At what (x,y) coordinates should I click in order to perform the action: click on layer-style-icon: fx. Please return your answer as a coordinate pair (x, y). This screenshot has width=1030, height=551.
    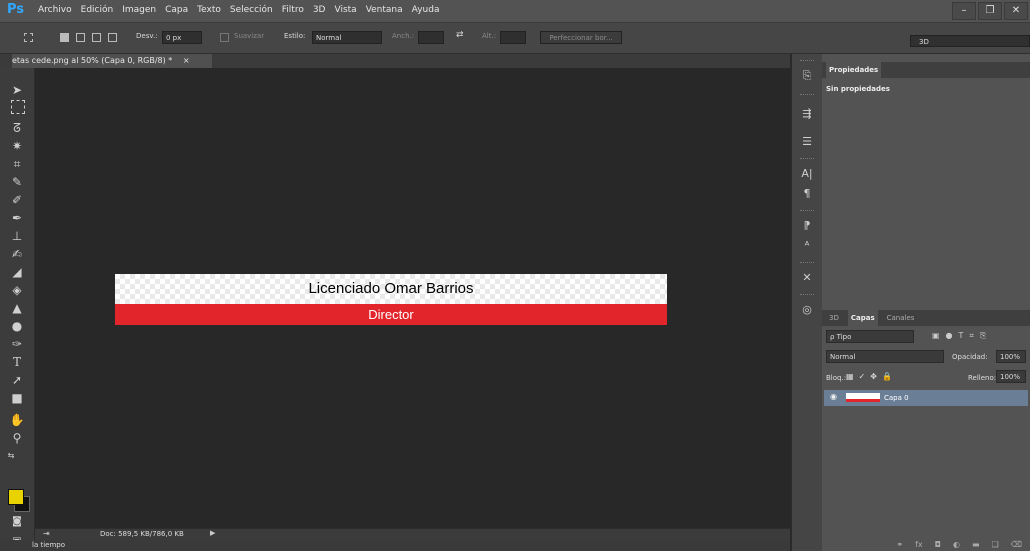
    Looking at the image, I should click on (919, 545).